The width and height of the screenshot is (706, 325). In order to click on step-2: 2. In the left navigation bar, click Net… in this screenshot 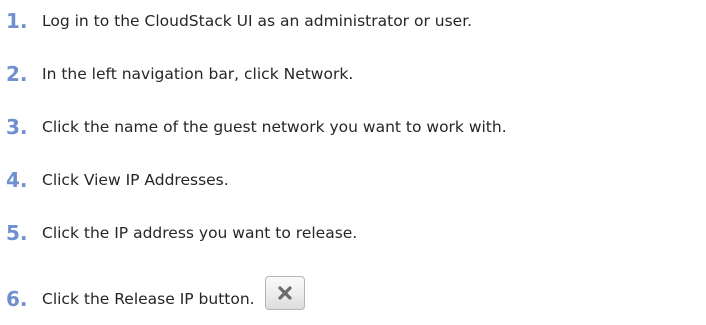, I will do `click(353, 74)`.